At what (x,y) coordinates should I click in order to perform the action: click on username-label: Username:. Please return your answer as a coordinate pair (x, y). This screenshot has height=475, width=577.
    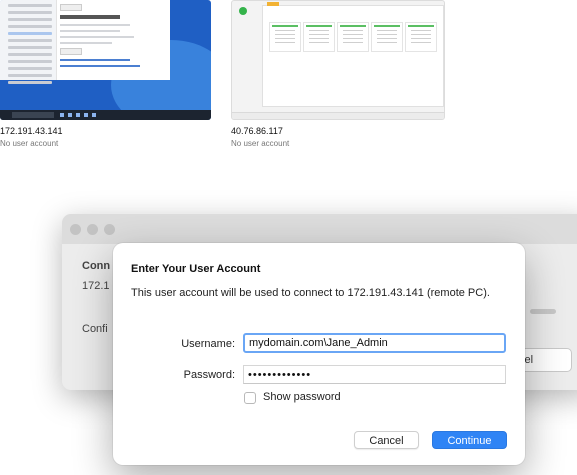
    Looking at the image, I should click on (208, 344).